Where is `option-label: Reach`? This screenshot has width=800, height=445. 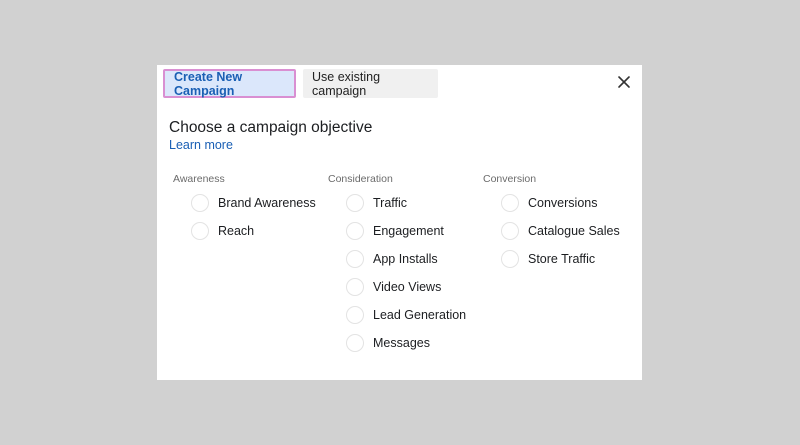 option-label: Reach is located at coordinates (236, 231).